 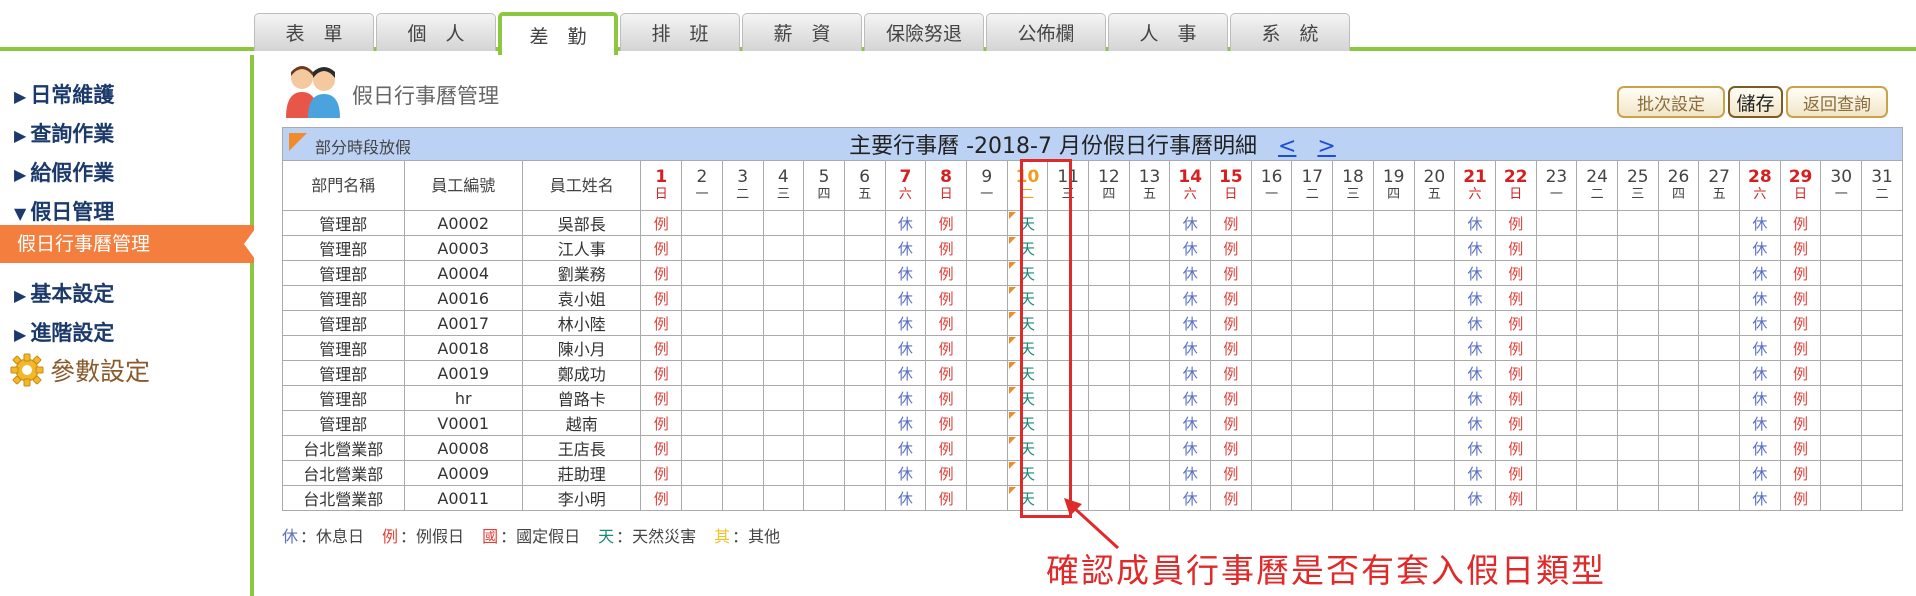 I want to click on sidebar-subitem-holiday-calendar: 假日行事曆管理, so click(x=129, y=244).